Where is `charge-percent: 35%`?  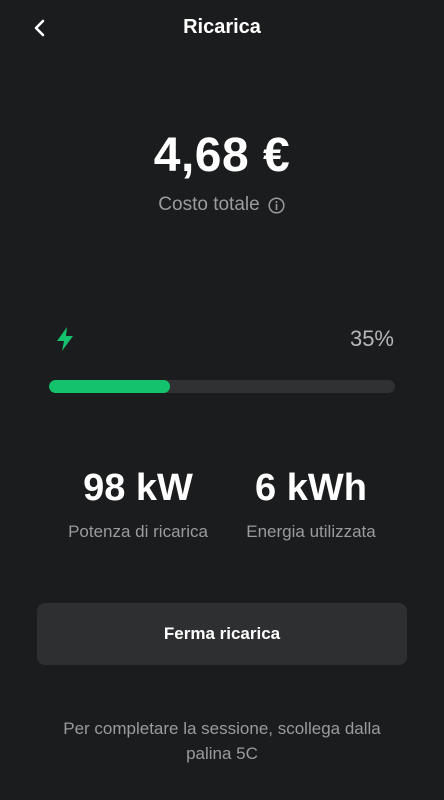
charge-percent: 35% is located at coordinates (371, 338).